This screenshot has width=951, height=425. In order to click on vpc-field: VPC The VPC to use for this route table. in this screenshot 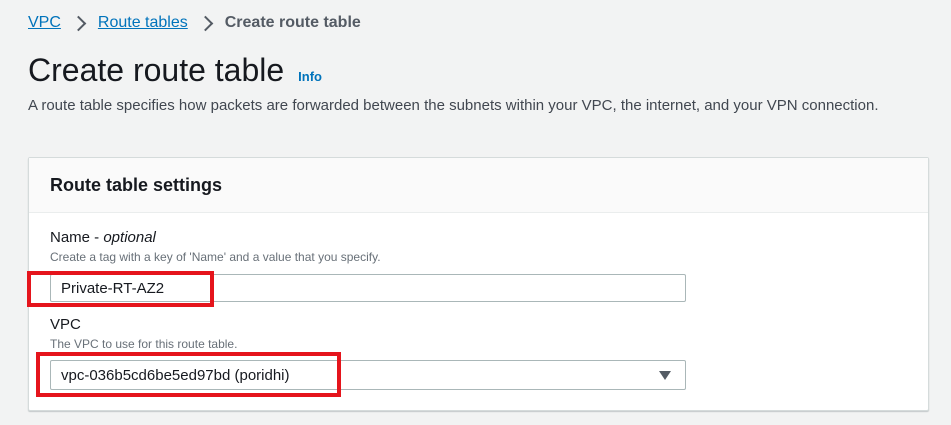, I will do `click(143, 333)`.